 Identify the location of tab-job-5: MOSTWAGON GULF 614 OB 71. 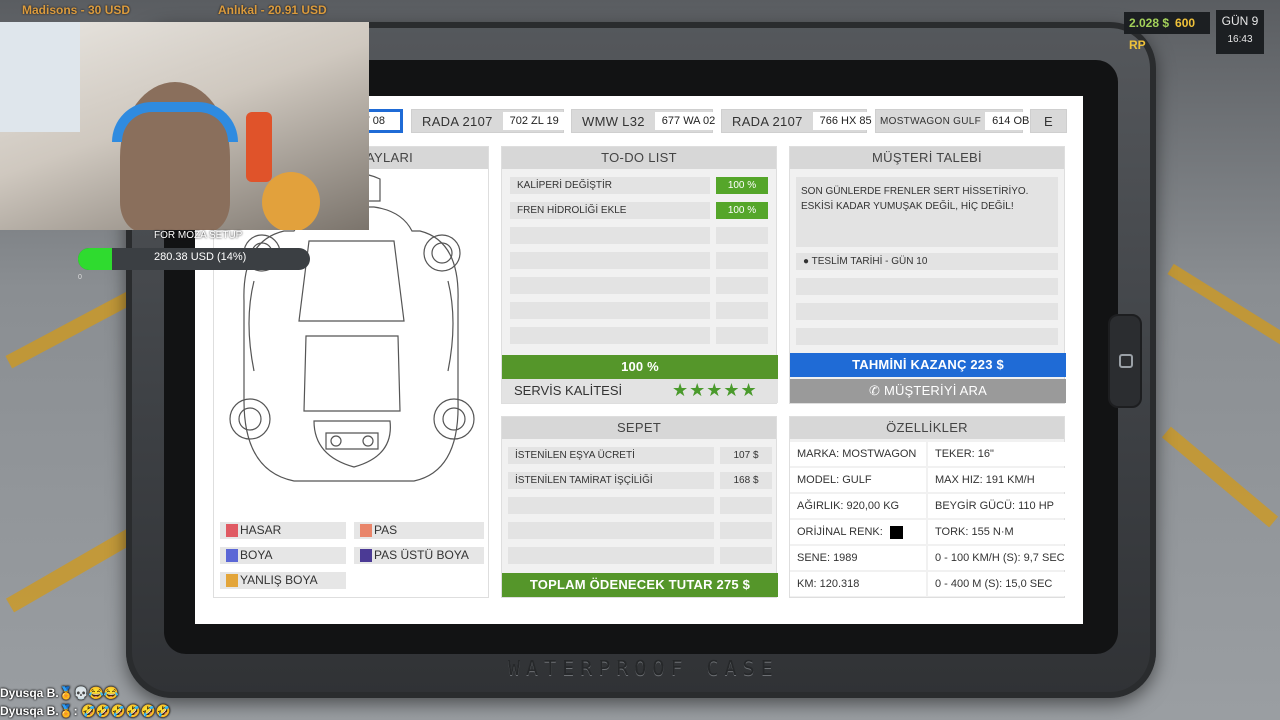
(963, 121).